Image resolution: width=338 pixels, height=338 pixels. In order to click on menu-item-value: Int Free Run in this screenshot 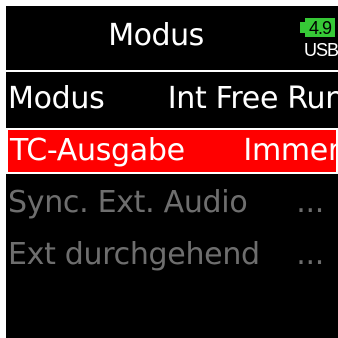, I will do `click(252, 98)`.